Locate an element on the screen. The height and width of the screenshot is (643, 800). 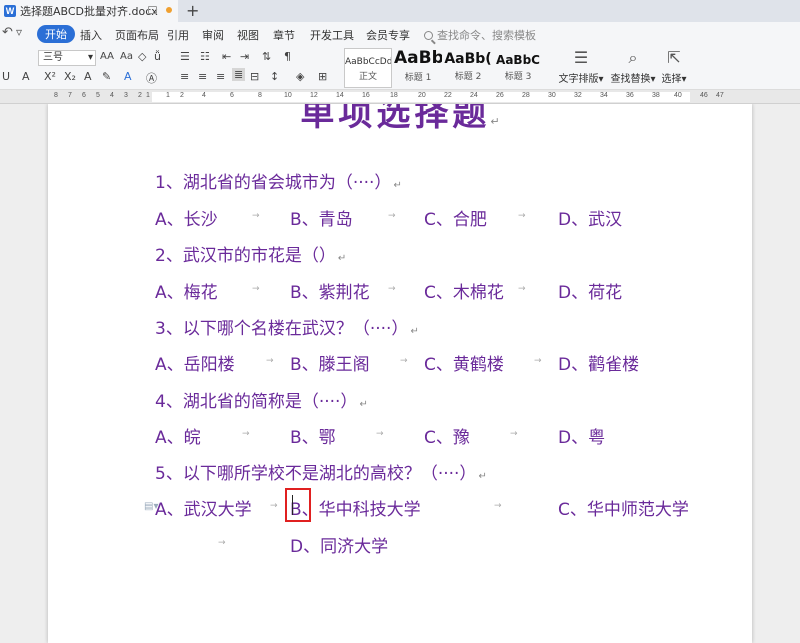
ruler-number: 20 is located at coordinates (422, 95).